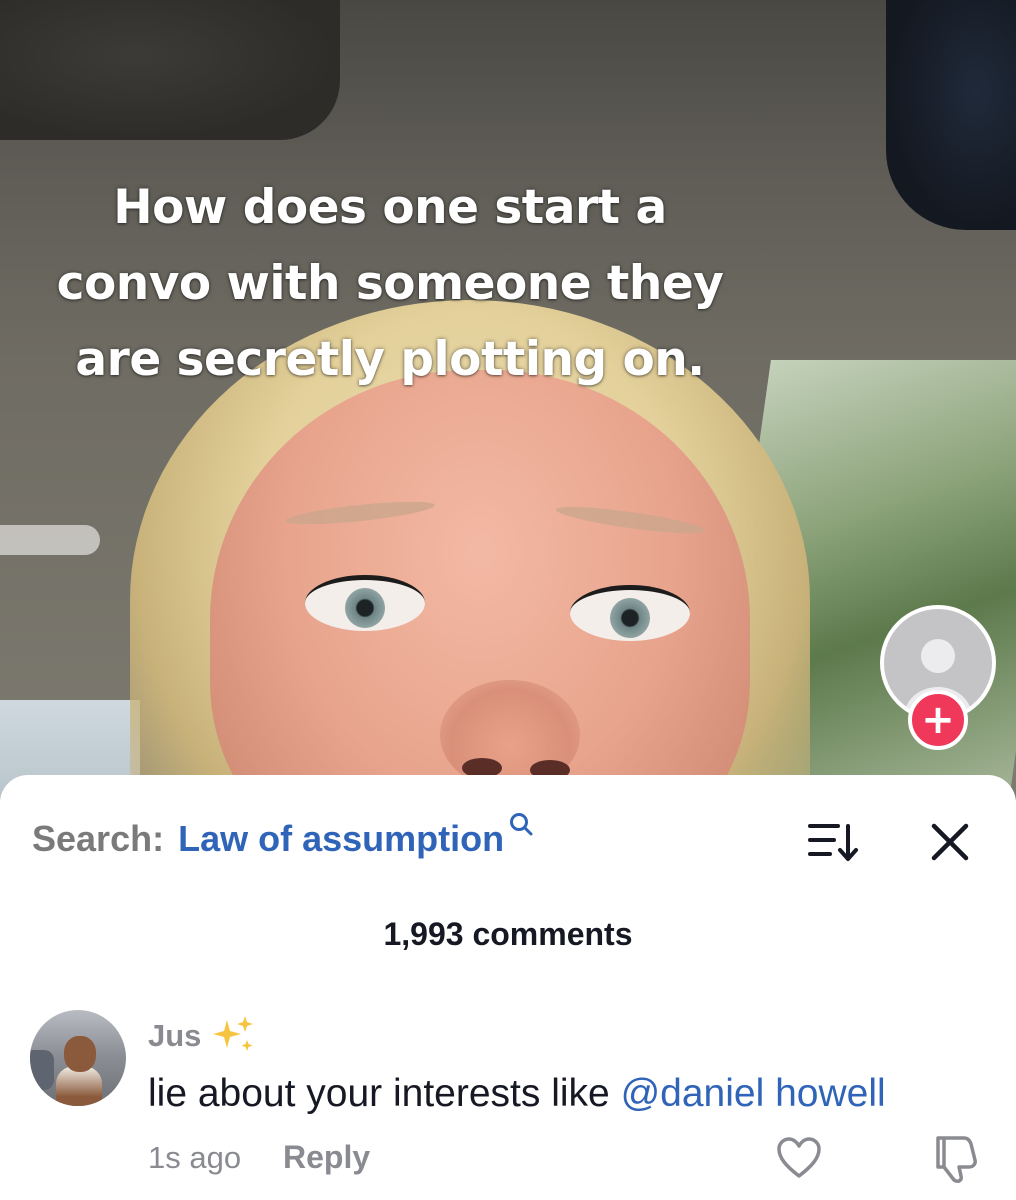 The height and width of the screenshot is (1200, 1016). What do you see at coordinates (954, 1159) in the screenshot?
I see `thumbs-down-icon` at bounding box center [954, 1159].